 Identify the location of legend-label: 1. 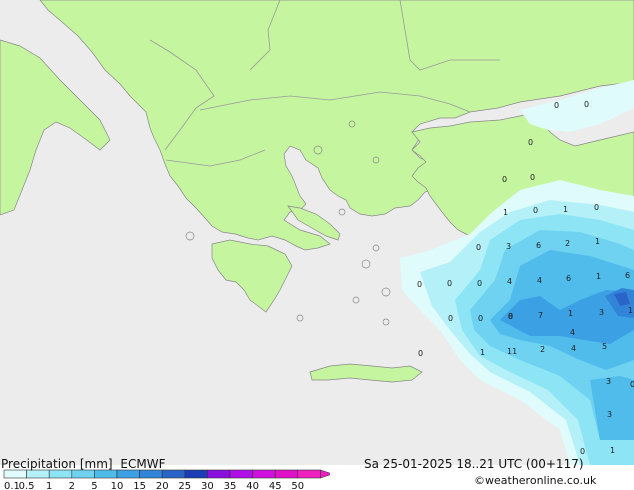
(49, 485).